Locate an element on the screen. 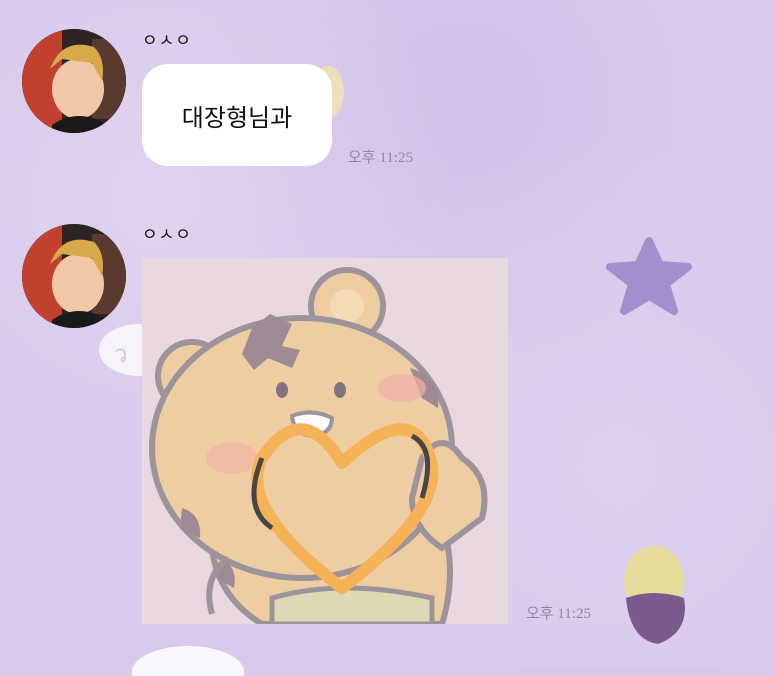 The width and height of the screenshot is (775, 676). message-bubble: 대장형님과 is located at coordinates (237, 115).